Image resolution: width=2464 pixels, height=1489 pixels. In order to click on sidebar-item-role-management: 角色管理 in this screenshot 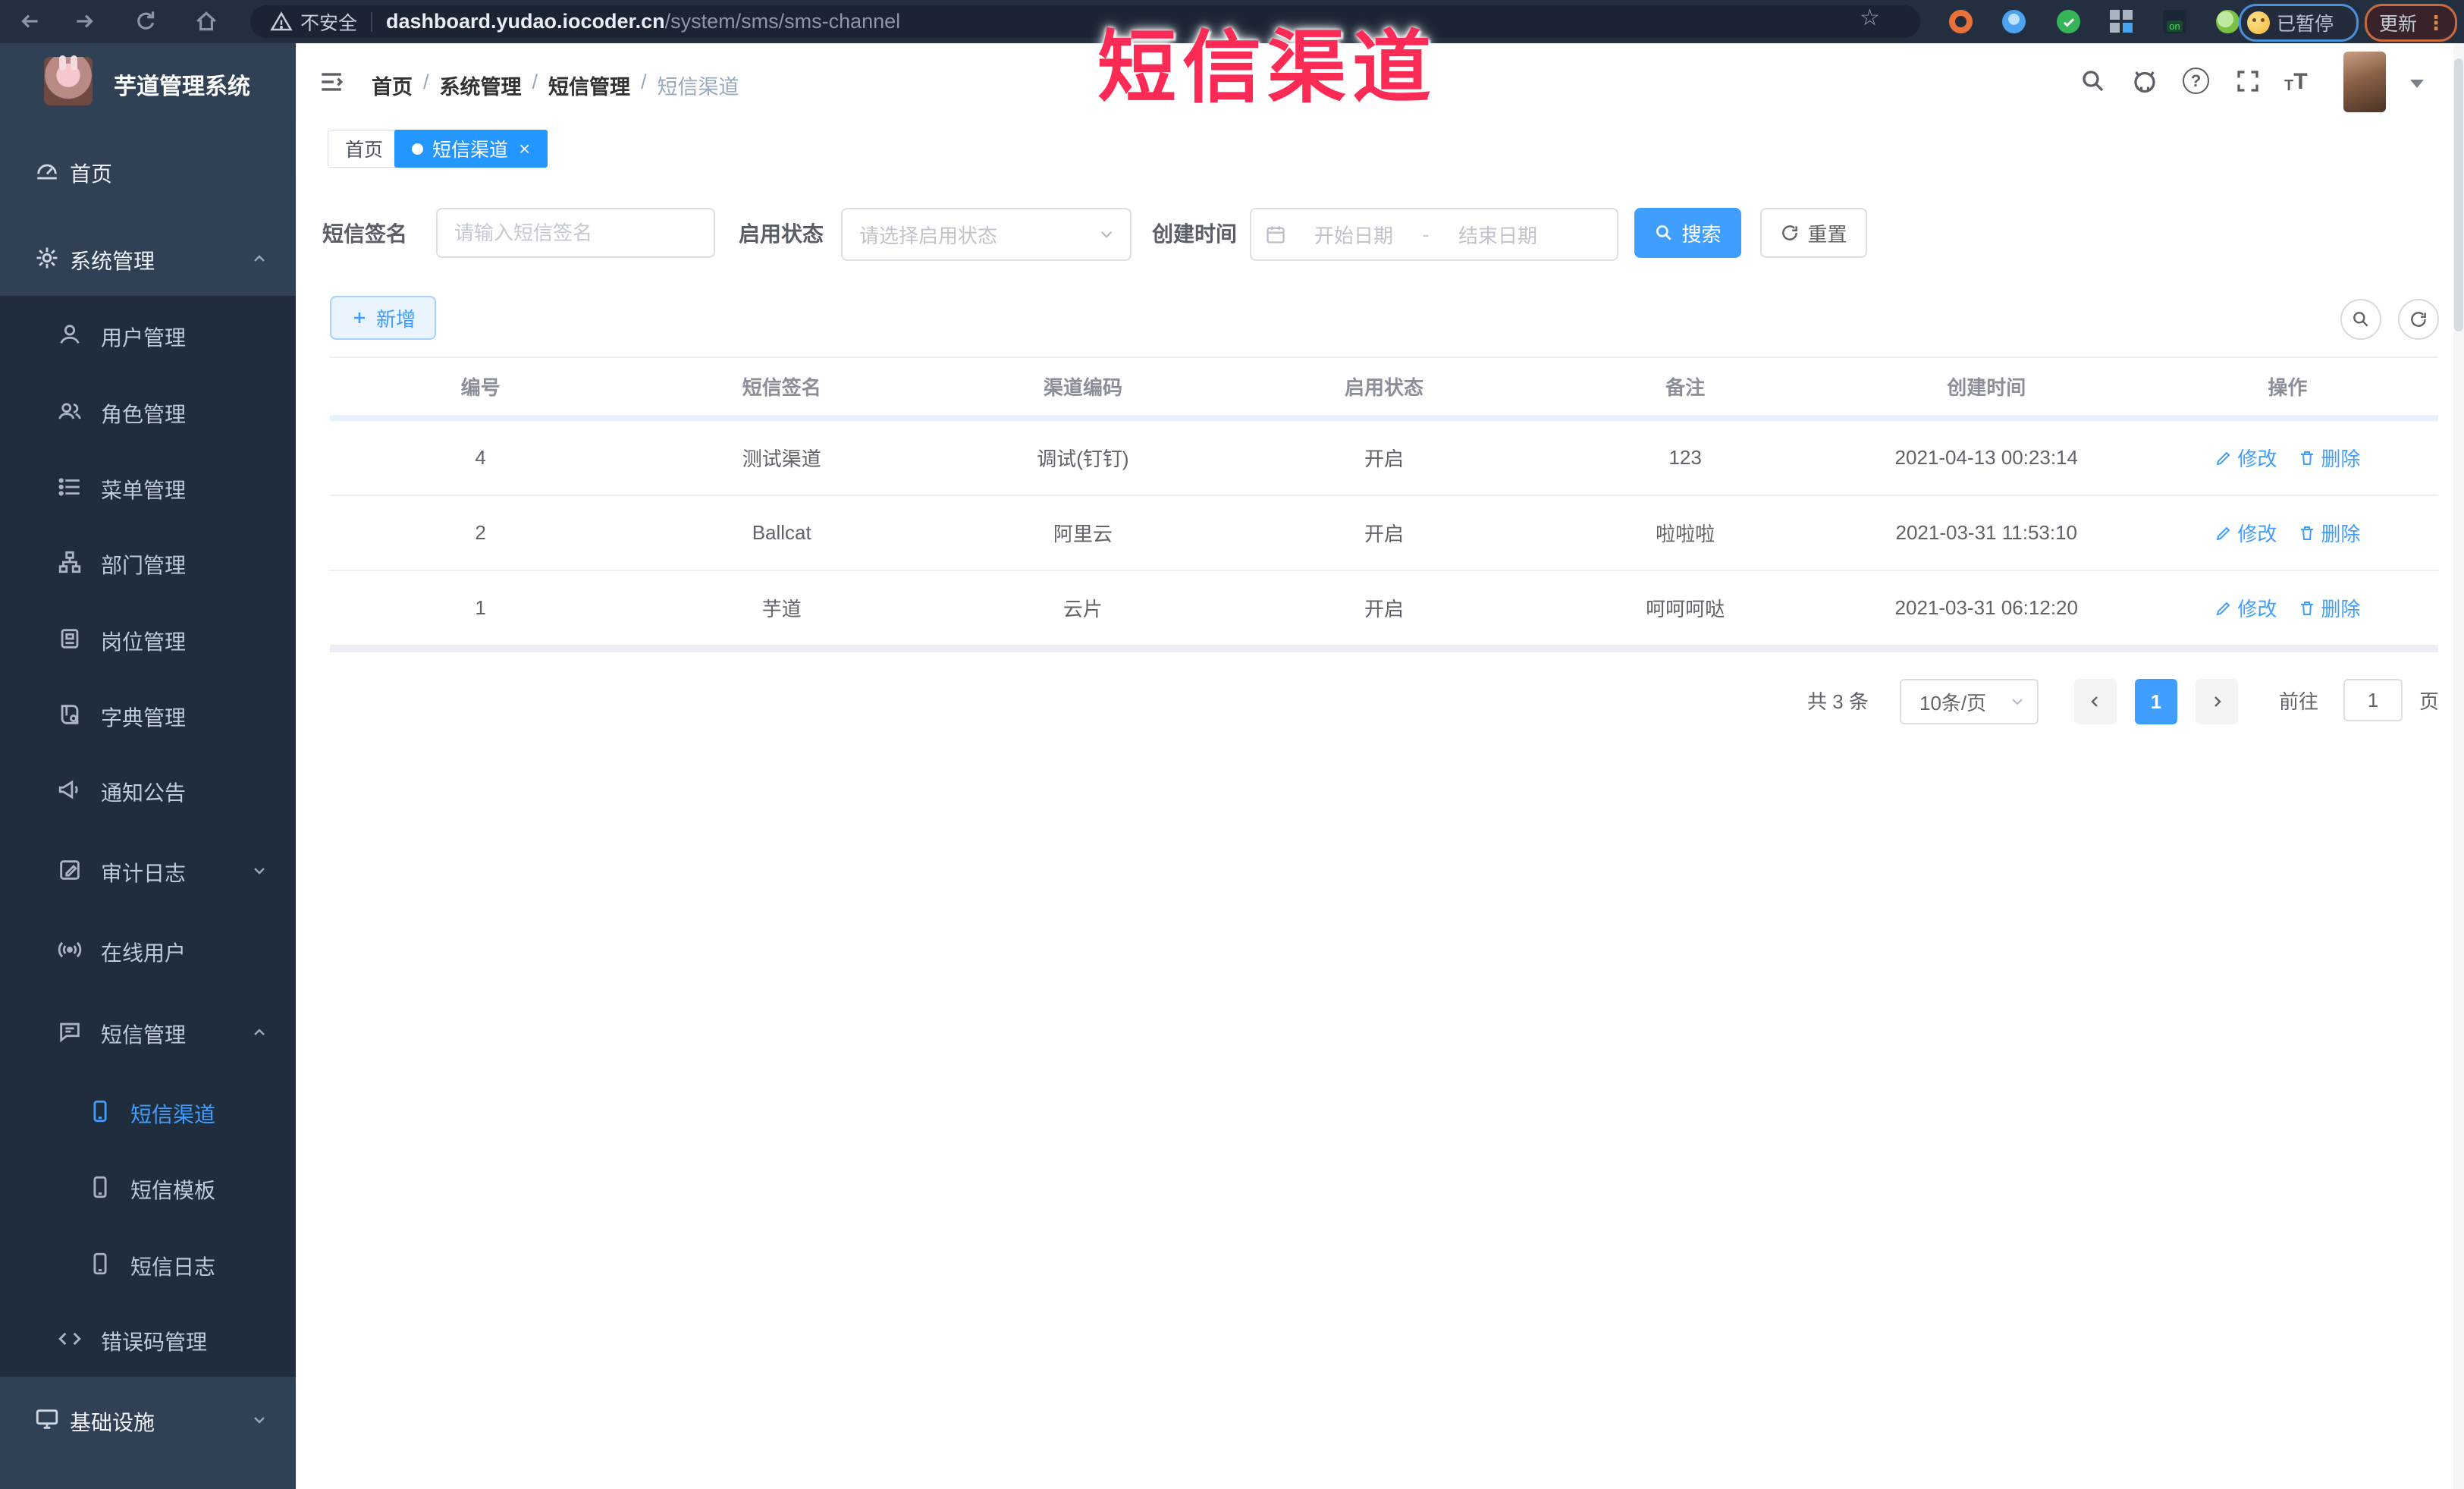, I will do `click(148, 411)`.